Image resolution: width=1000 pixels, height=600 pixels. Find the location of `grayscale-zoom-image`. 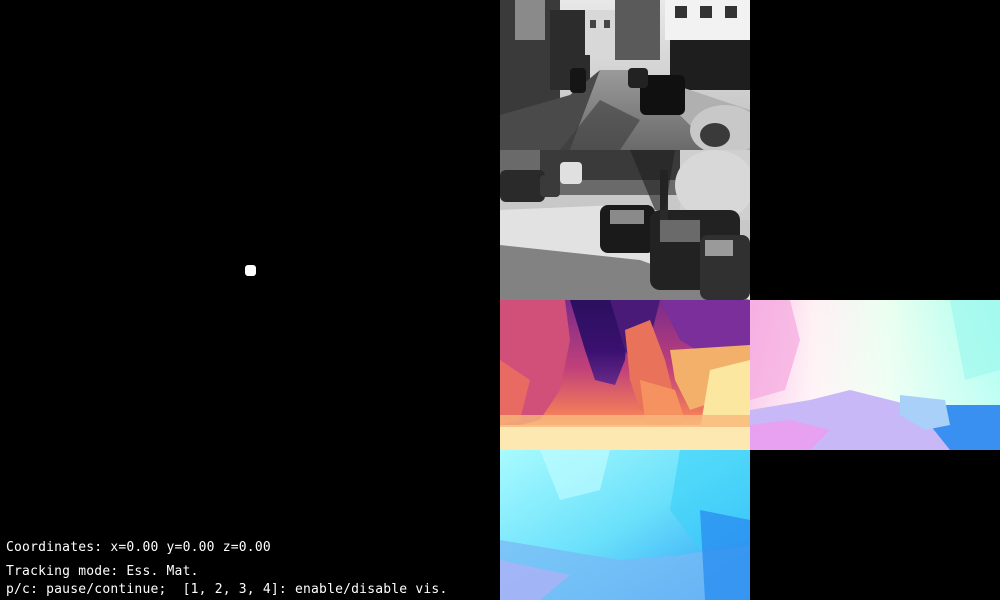

grayscale-zoom-image is located at coordinates (625, 225).